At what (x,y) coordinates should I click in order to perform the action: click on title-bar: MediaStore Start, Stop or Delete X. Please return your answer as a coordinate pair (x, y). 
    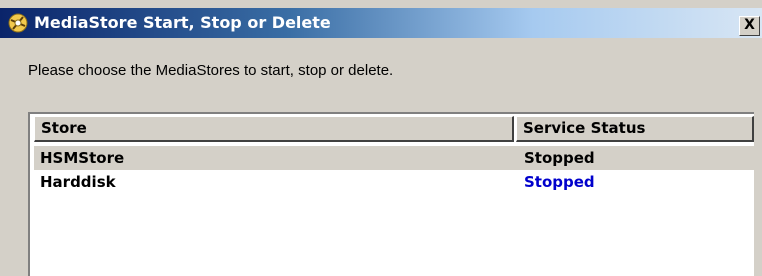
    Looking at the image, I should click on (381, 23).